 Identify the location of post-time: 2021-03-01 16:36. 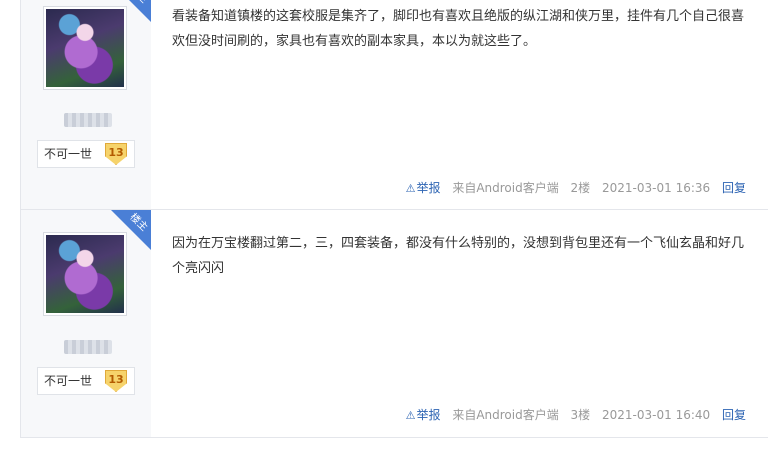
(656, 188).